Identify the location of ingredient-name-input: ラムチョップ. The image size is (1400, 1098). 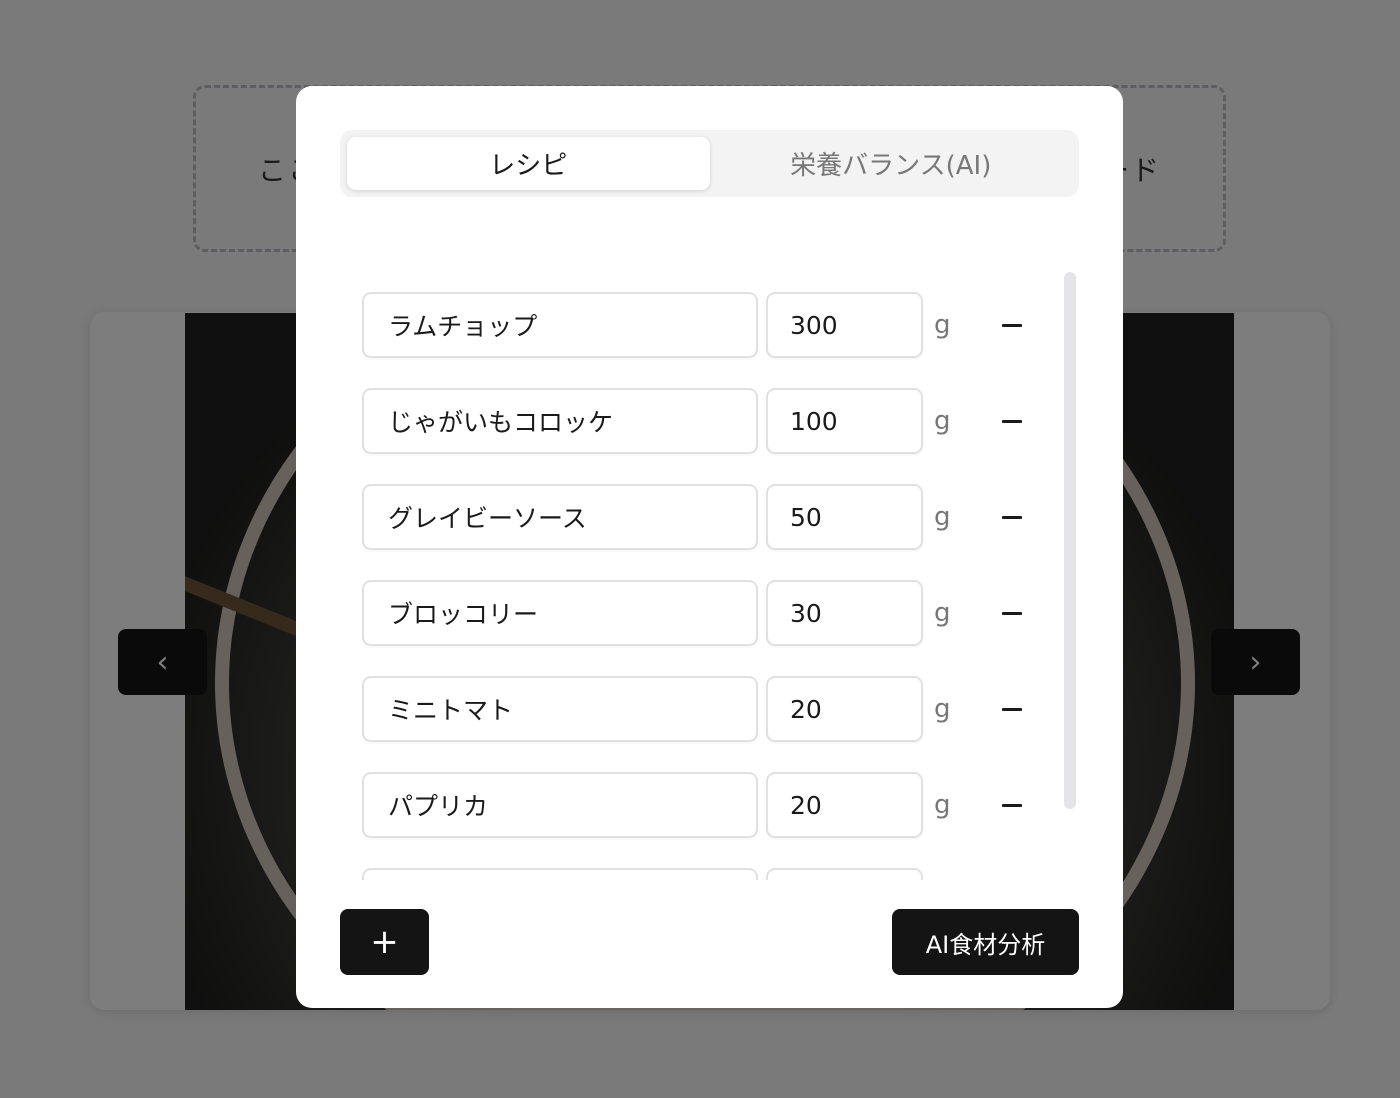
(560, 325).